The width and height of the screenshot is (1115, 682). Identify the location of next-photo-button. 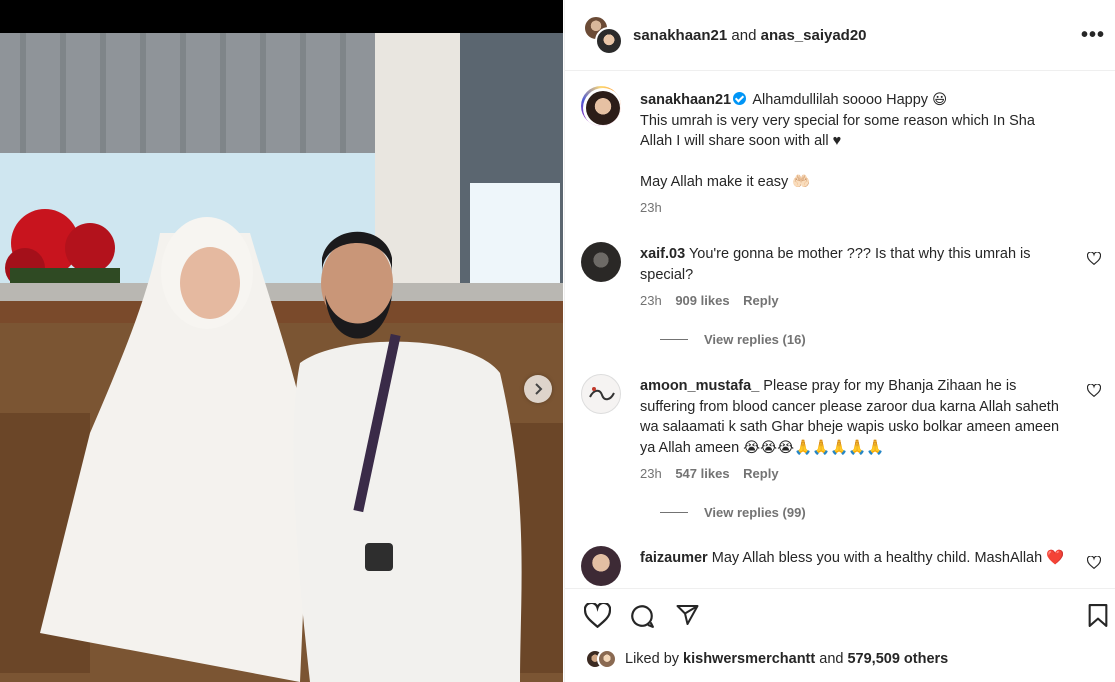
(538, 389).